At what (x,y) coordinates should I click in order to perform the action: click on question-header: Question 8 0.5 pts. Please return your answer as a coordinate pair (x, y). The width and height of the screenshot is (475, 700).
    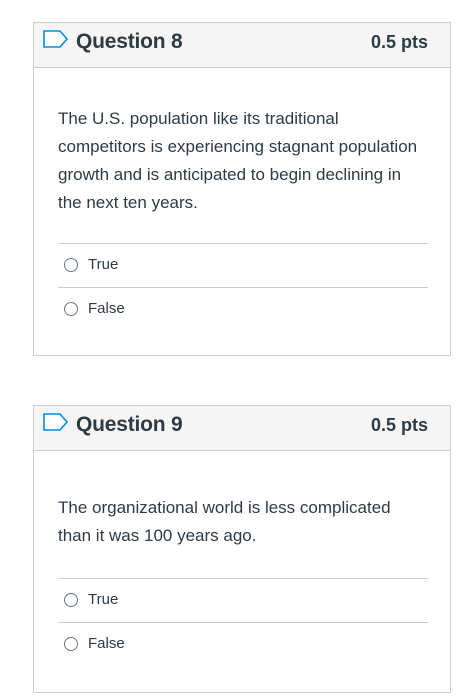
    Looking at the image, I should click on (242, 45).